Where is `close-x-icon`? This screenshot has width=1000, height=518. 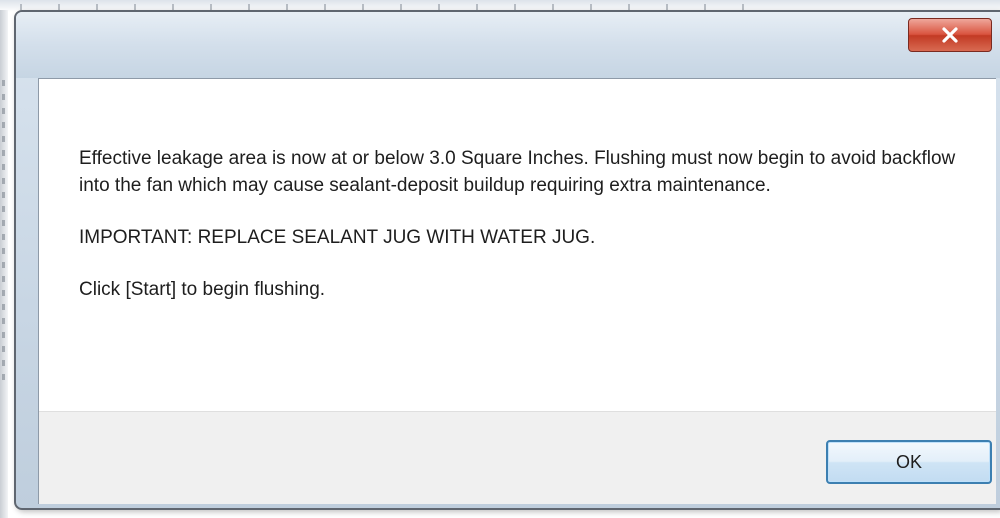 close-x-icon is located at coordinates (950, 35).